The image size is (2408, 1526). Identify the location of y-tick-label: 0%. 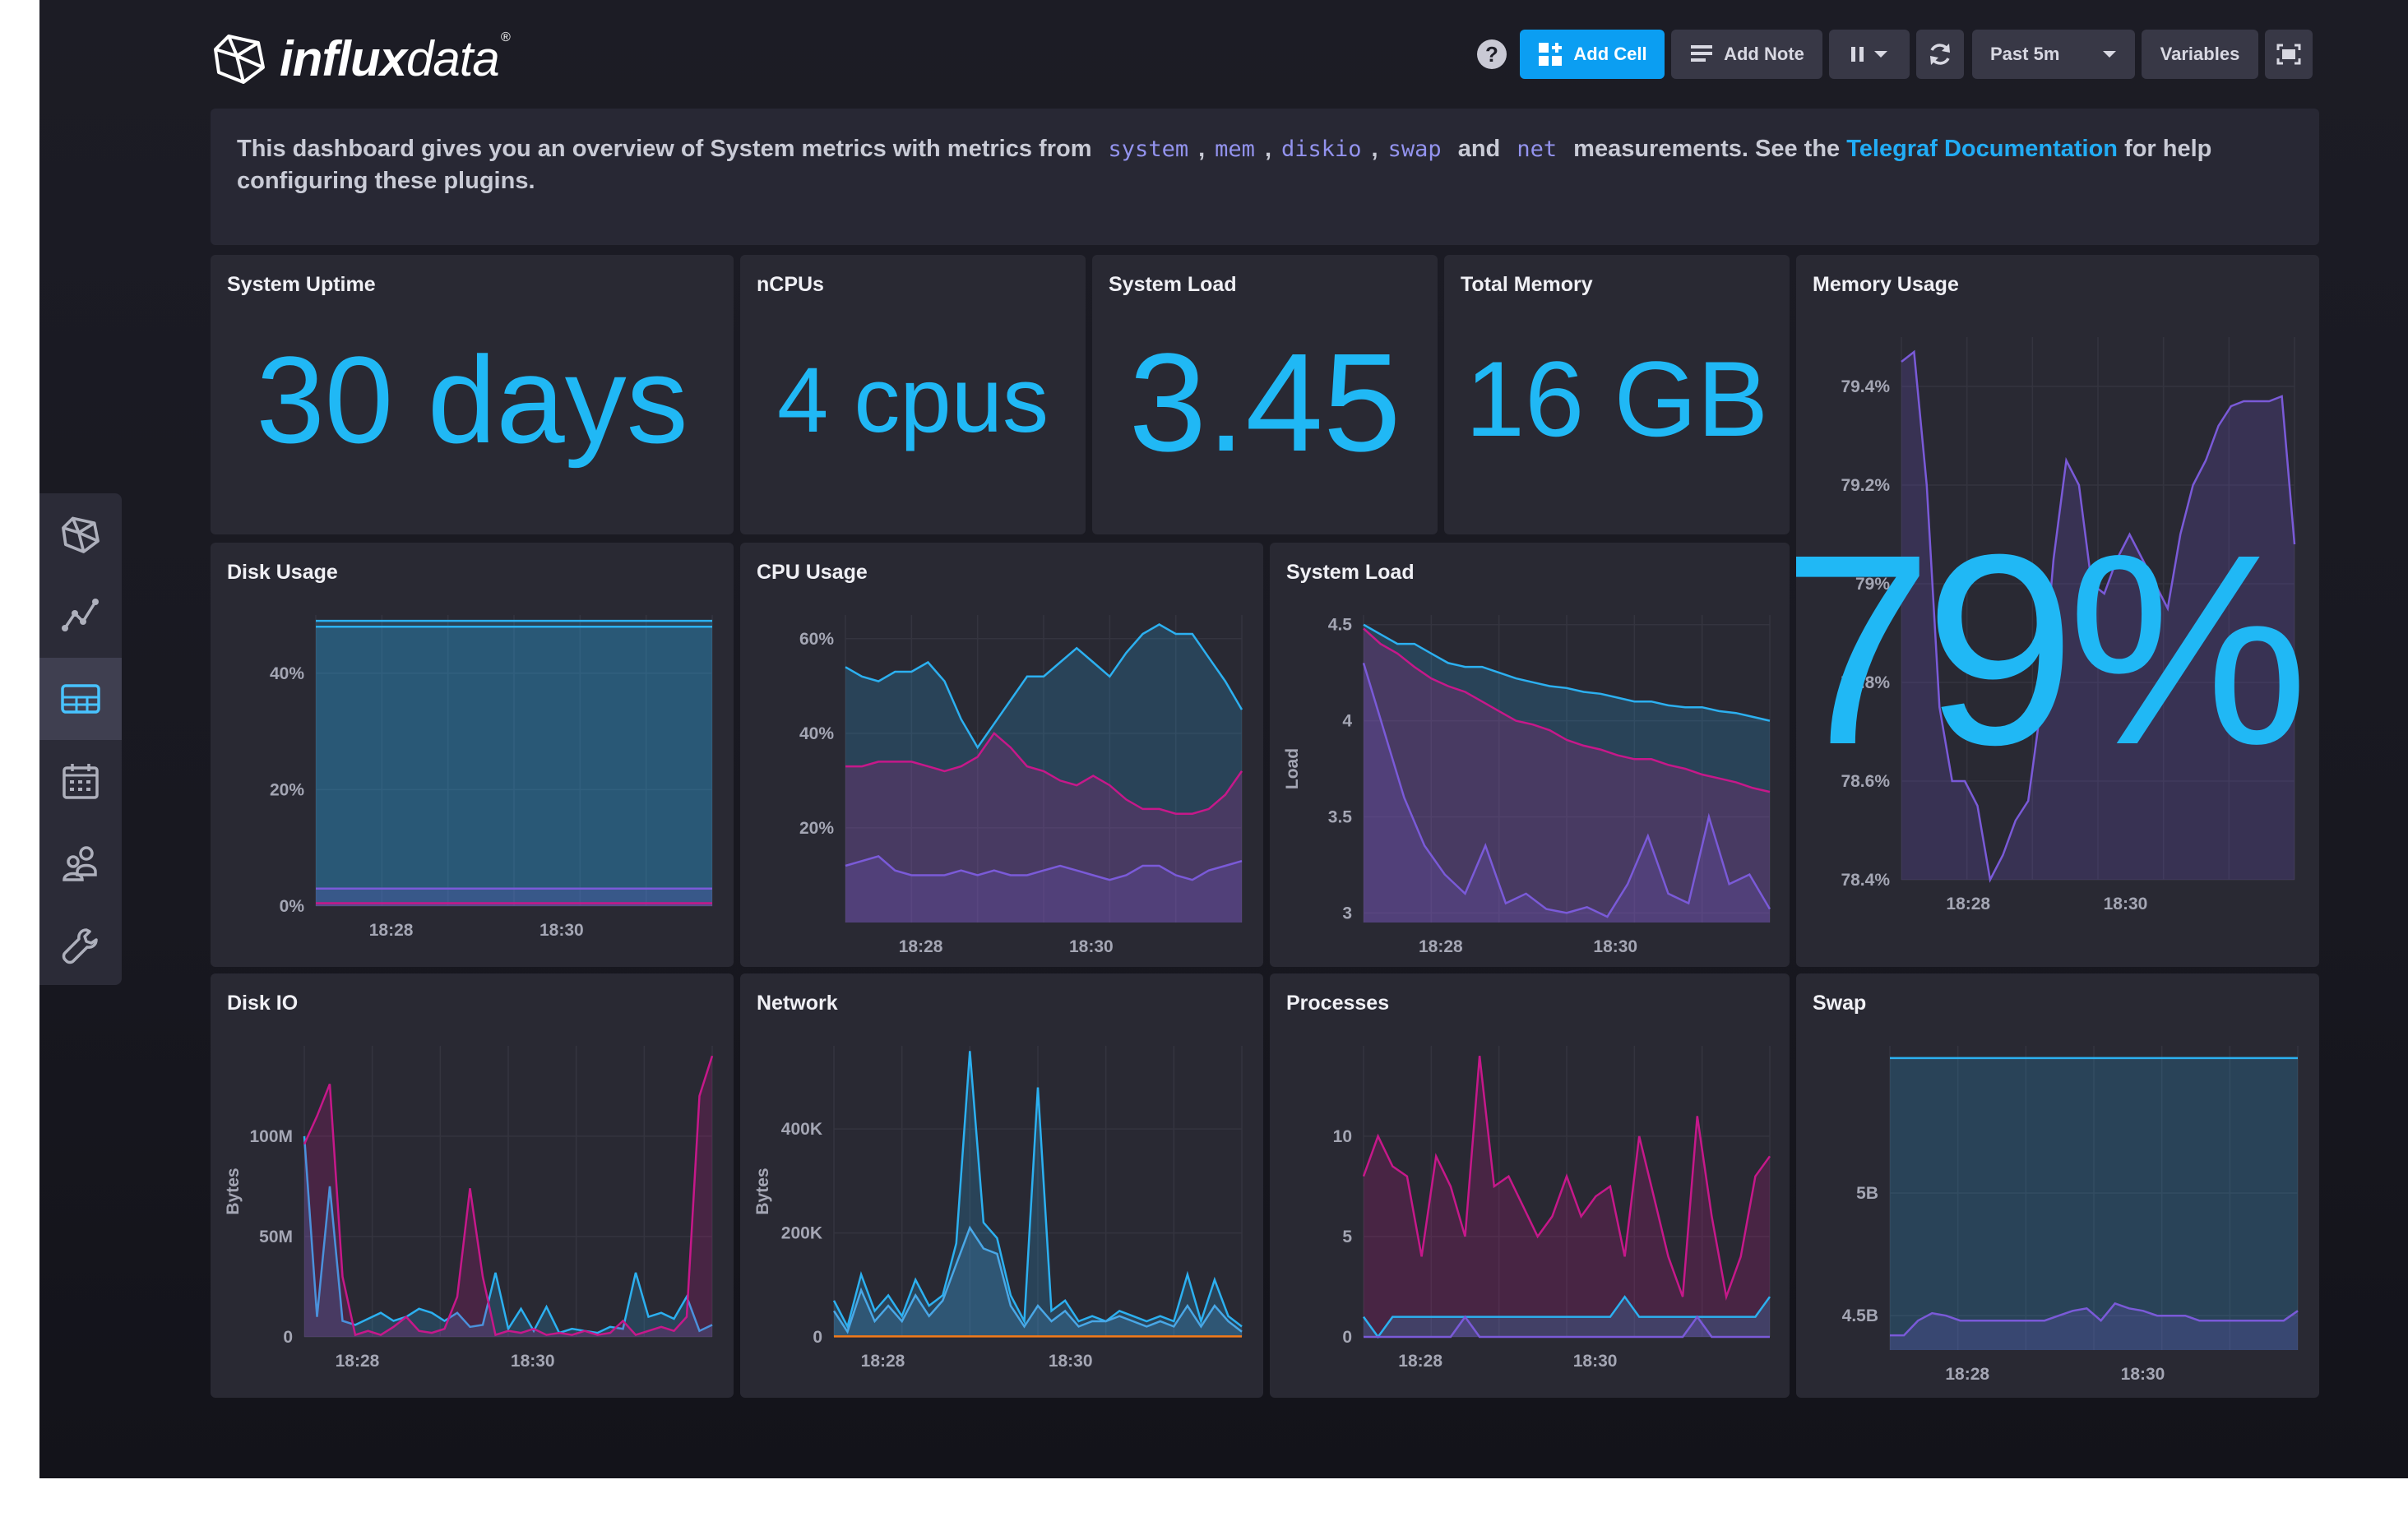
(292, 906).